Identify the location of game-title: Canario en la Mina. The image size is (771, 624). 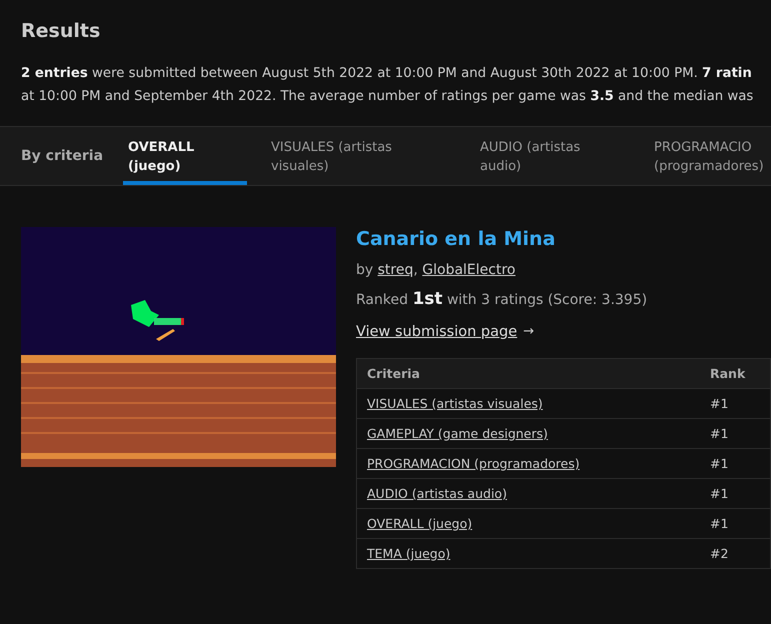
(563, 239).